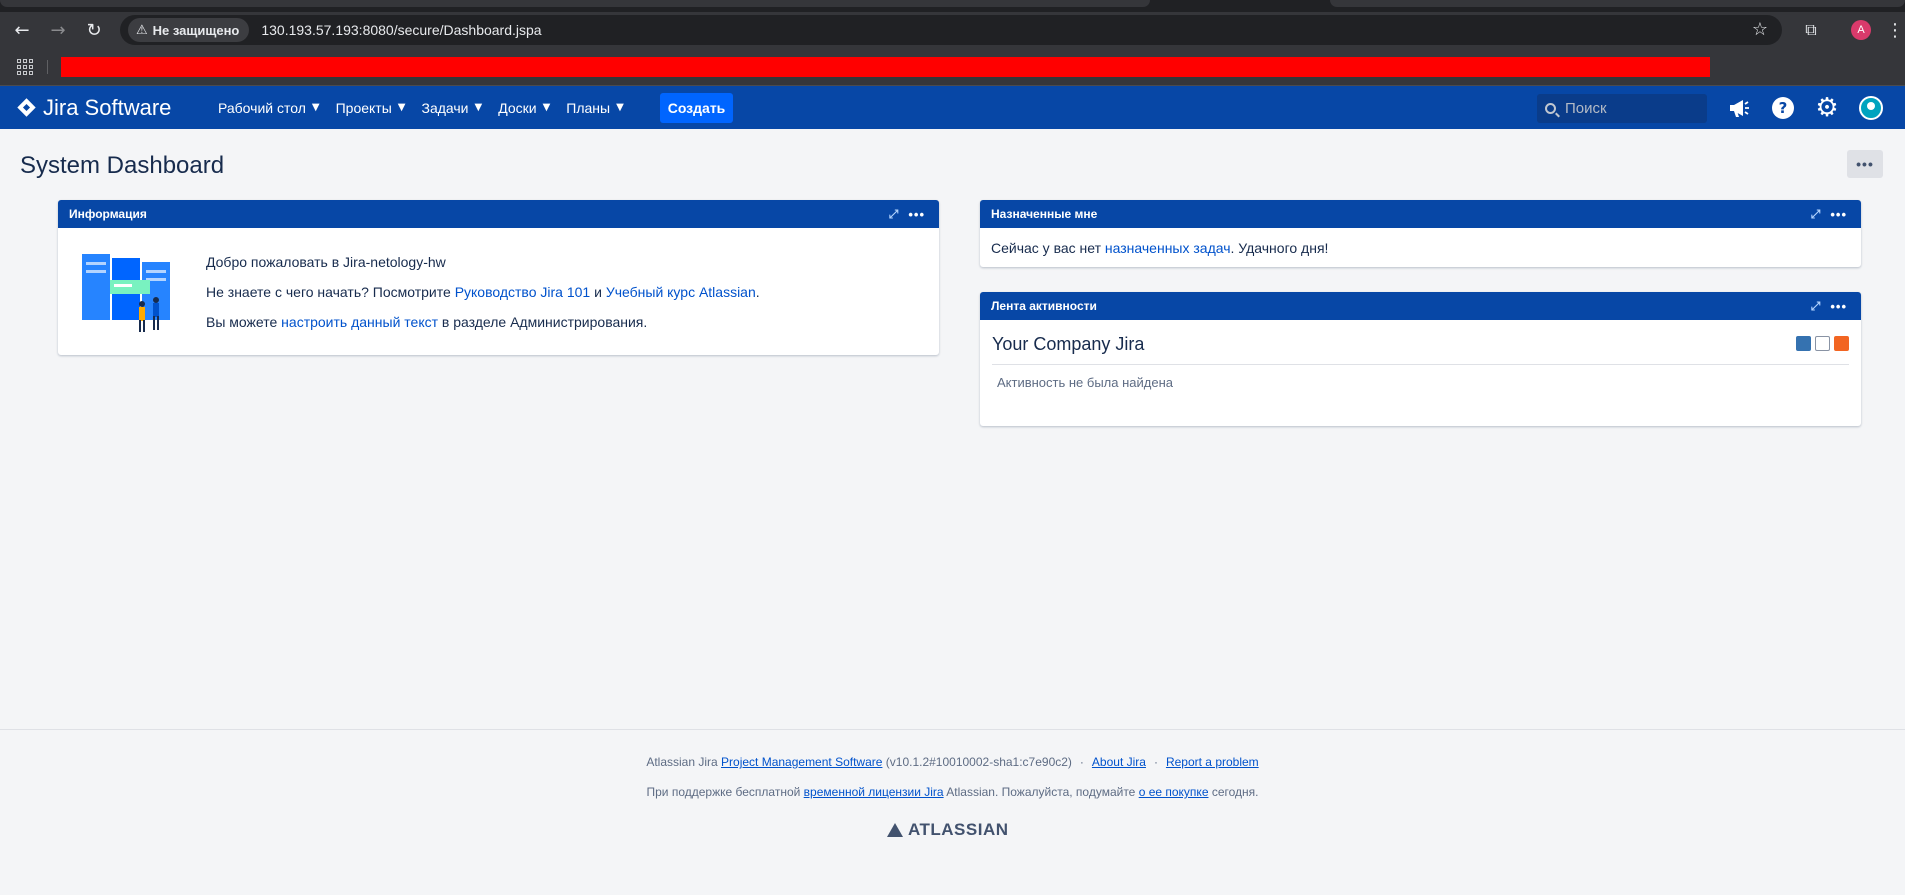 This screenshot has height=895, width=1905. I want to click on bookmark-star-icon: ☆, so click(1760, 29).